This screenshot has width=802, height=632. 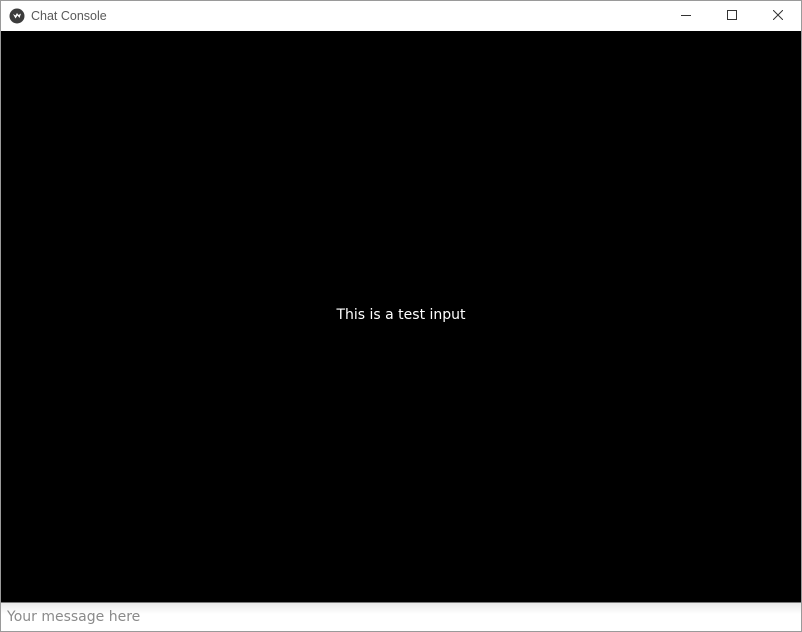 I want to click on minimize-button, so click(x=686, y=16).